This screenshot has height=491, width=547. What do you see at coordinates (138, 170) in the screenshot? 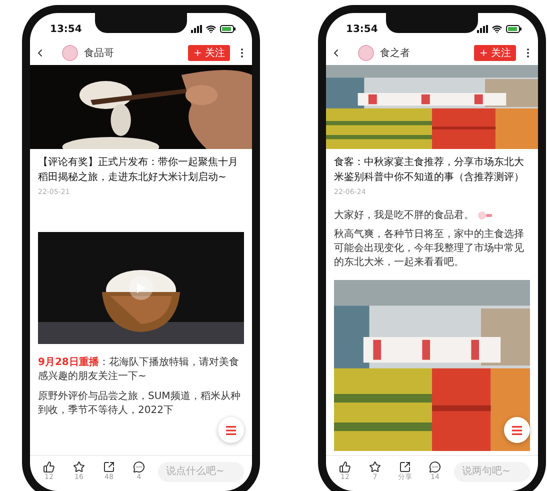
I see `article-title: 【评论有奖】正式片发布：带你一起聚焦十月稻田揭秘之旅，走进东北好大米计划启动~` at bounding box center [138, 170].